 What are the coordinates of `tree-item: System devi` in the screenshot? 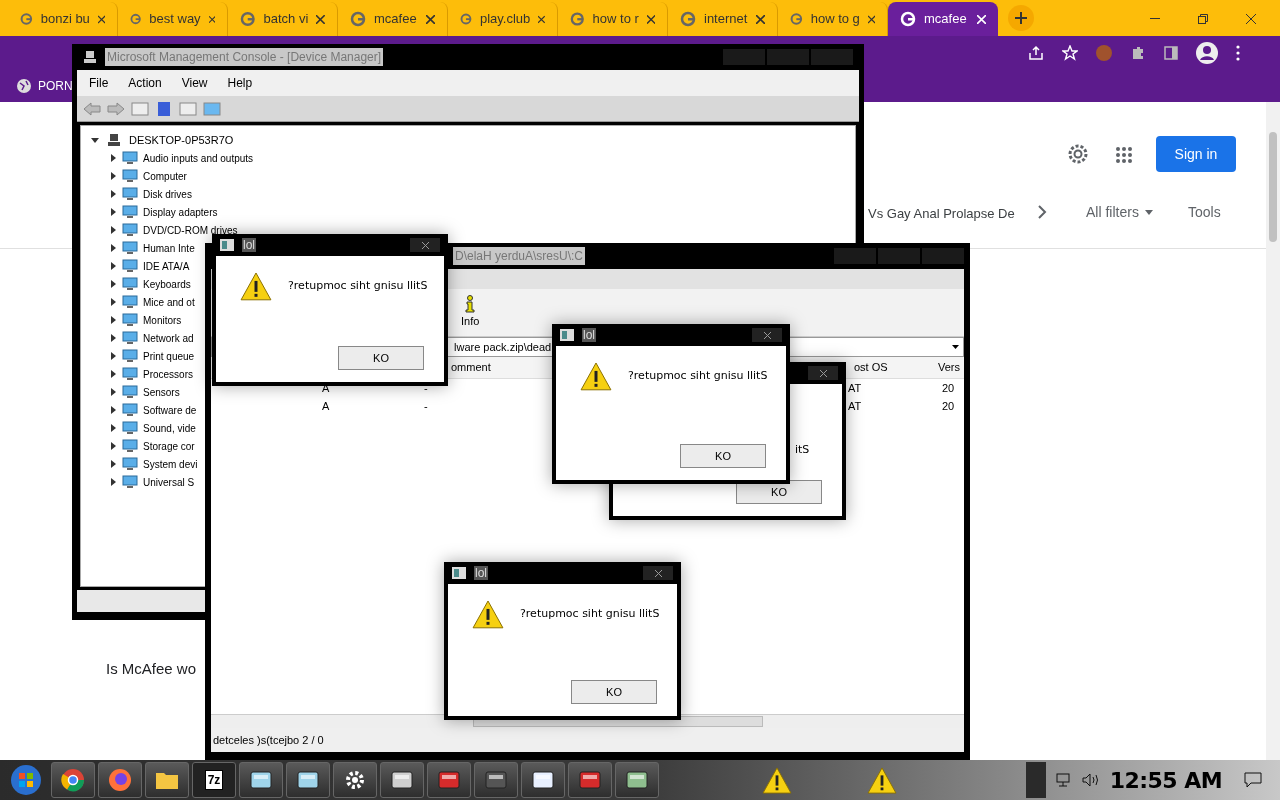 It's located at (170, 464).